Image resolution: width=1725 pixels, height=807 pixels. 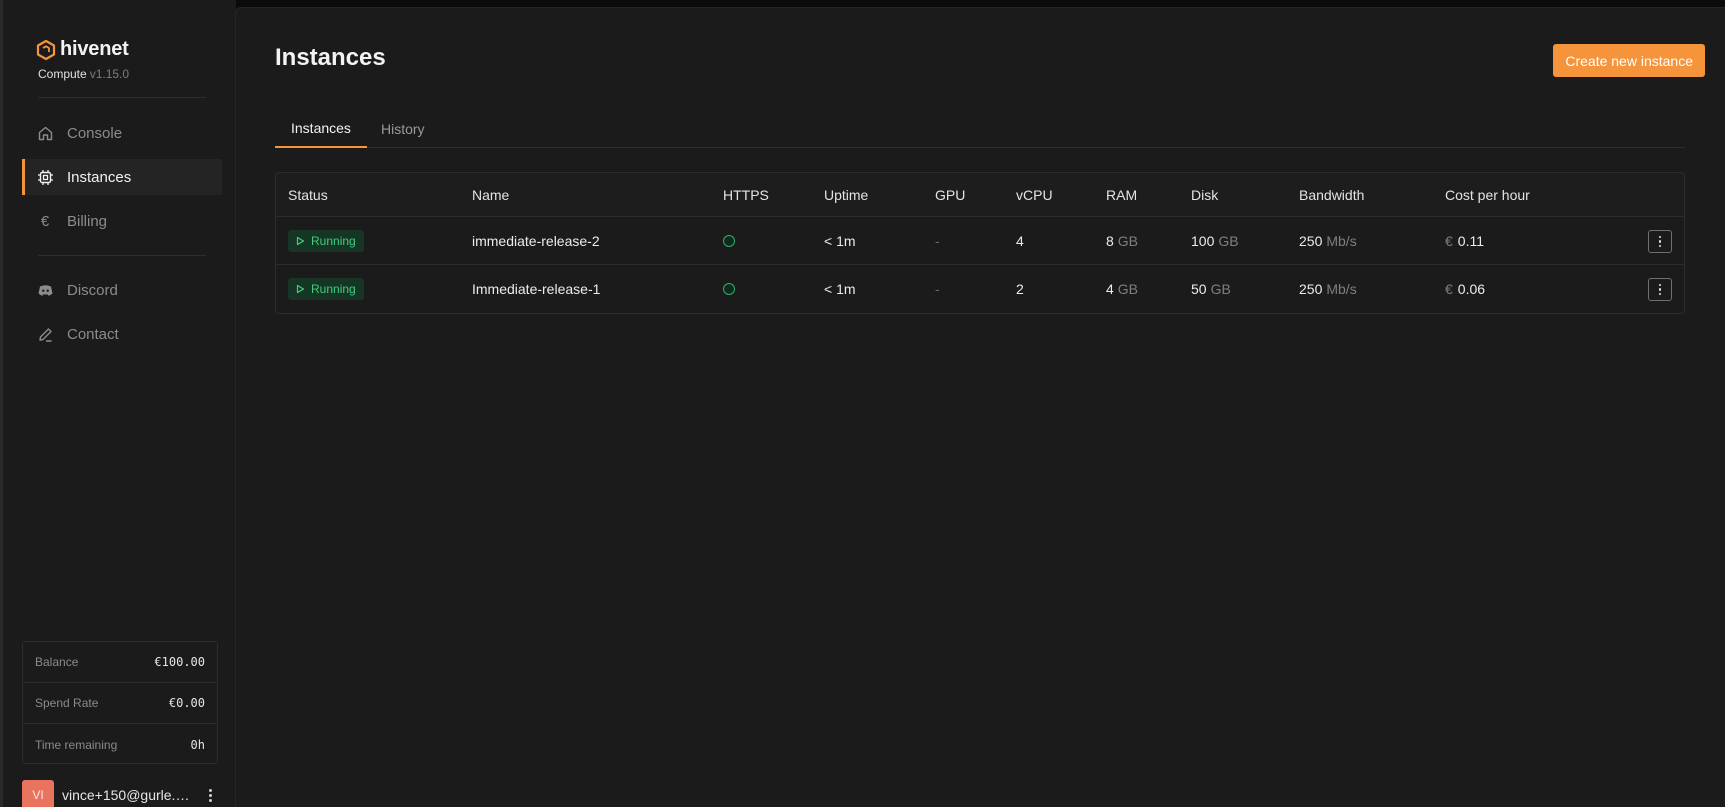 I want to click on header-status: Status, so click(x=308, y=194).